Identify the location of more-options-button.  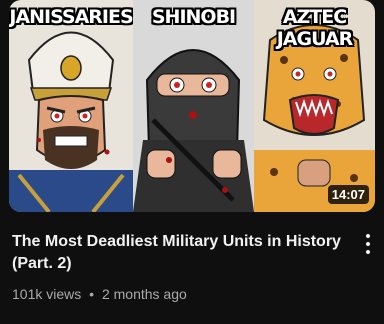
(368, 244).